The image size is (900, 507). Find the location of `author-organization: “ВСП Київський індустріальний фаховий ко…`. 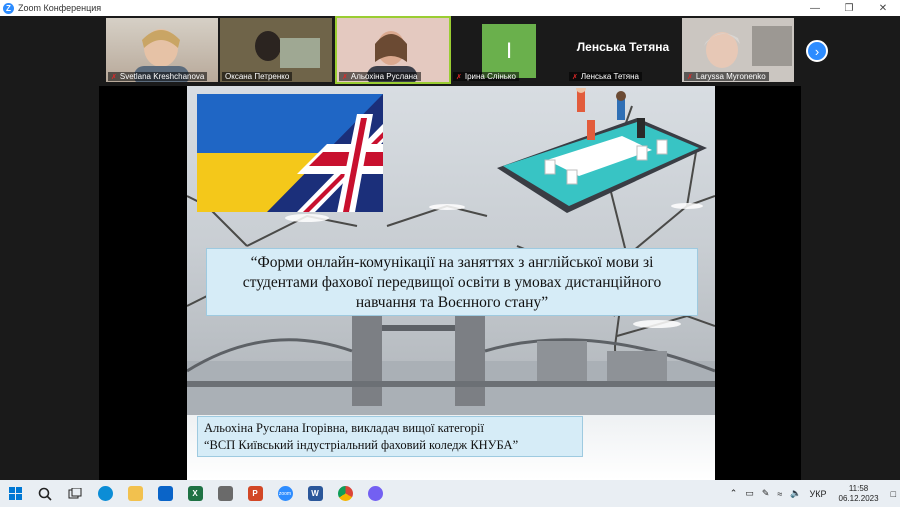

author-organization: “ВСП Київський індустріальний фаховий ко… is located at coordinates (361, 445).